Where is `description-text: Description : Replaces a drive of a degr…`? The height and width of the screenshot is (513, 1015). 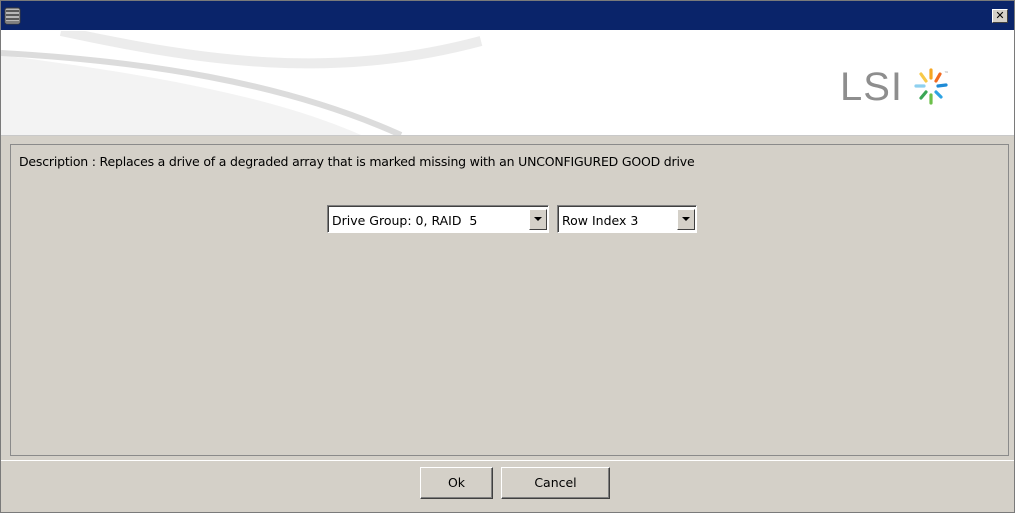
description-text: Description : Replaces a drive of a degr… is located at coordinates (357, 161).